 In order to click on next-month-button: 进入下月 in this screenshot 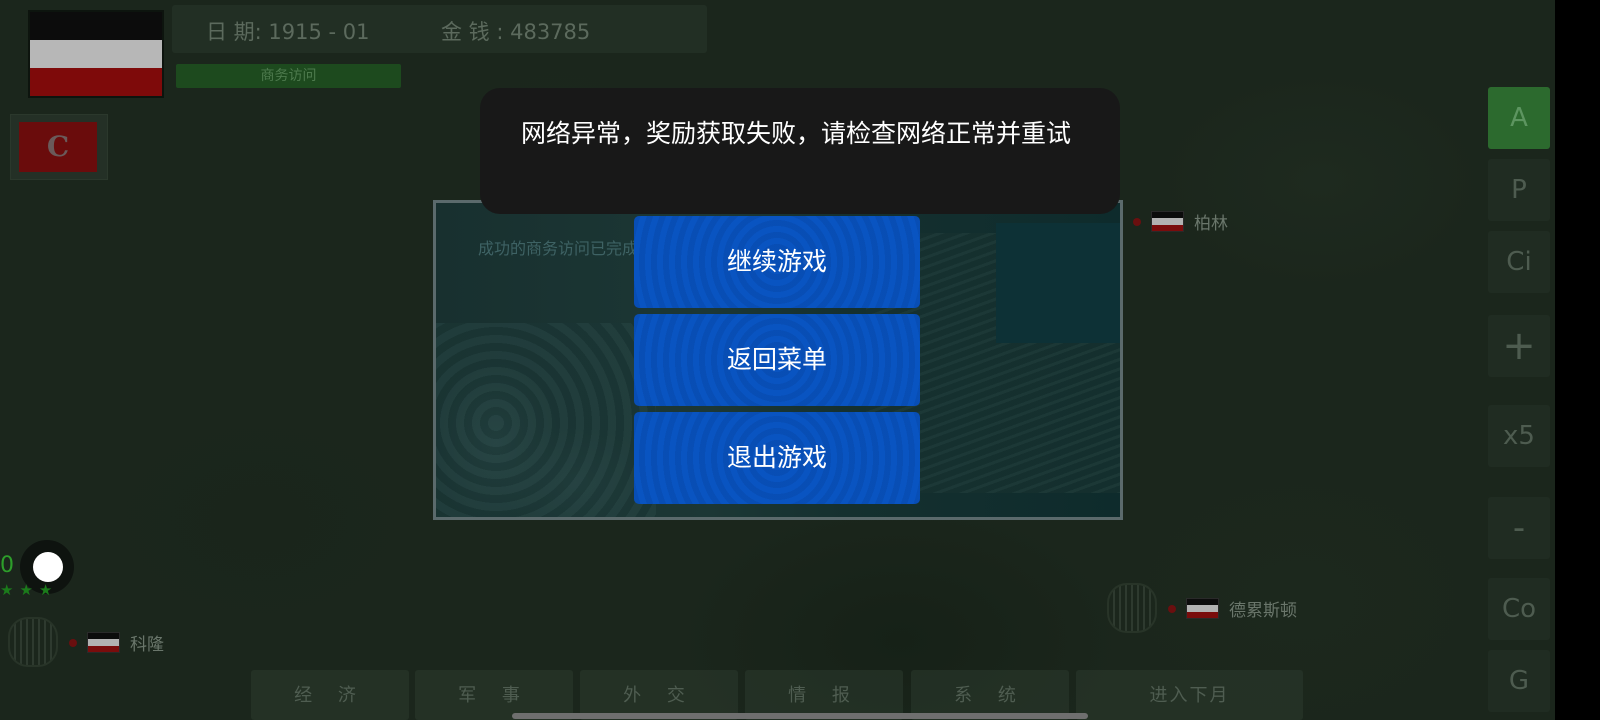, I will do `click(1189, 695)`.